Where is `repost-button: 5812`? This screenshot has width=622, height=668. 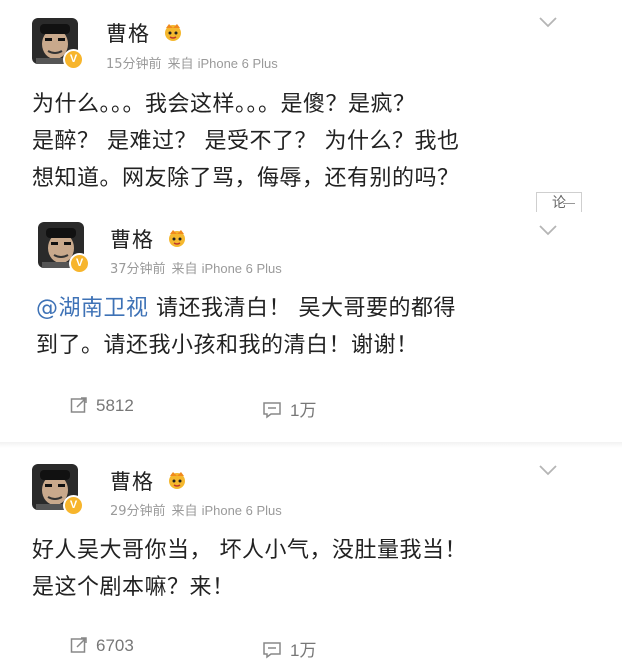
repost-button: 5812 is located at coordinates (102, 406).